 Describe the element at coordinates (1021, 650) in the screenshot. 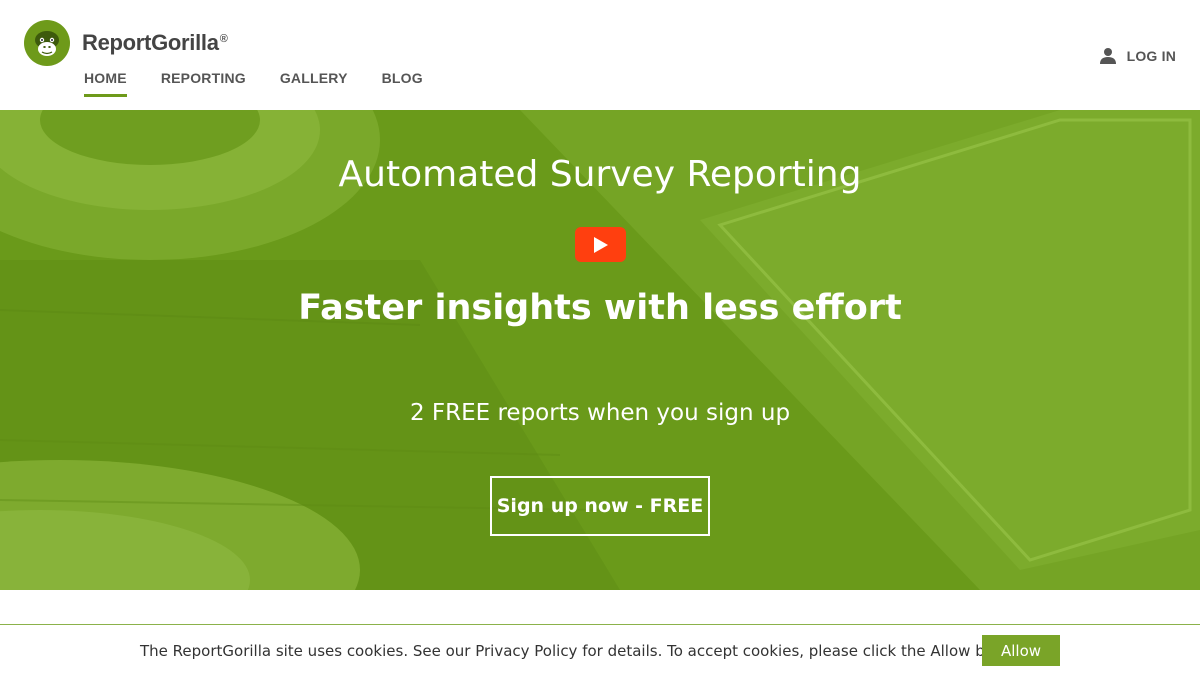

I see `allow-cookies-button: Allow` at that location.